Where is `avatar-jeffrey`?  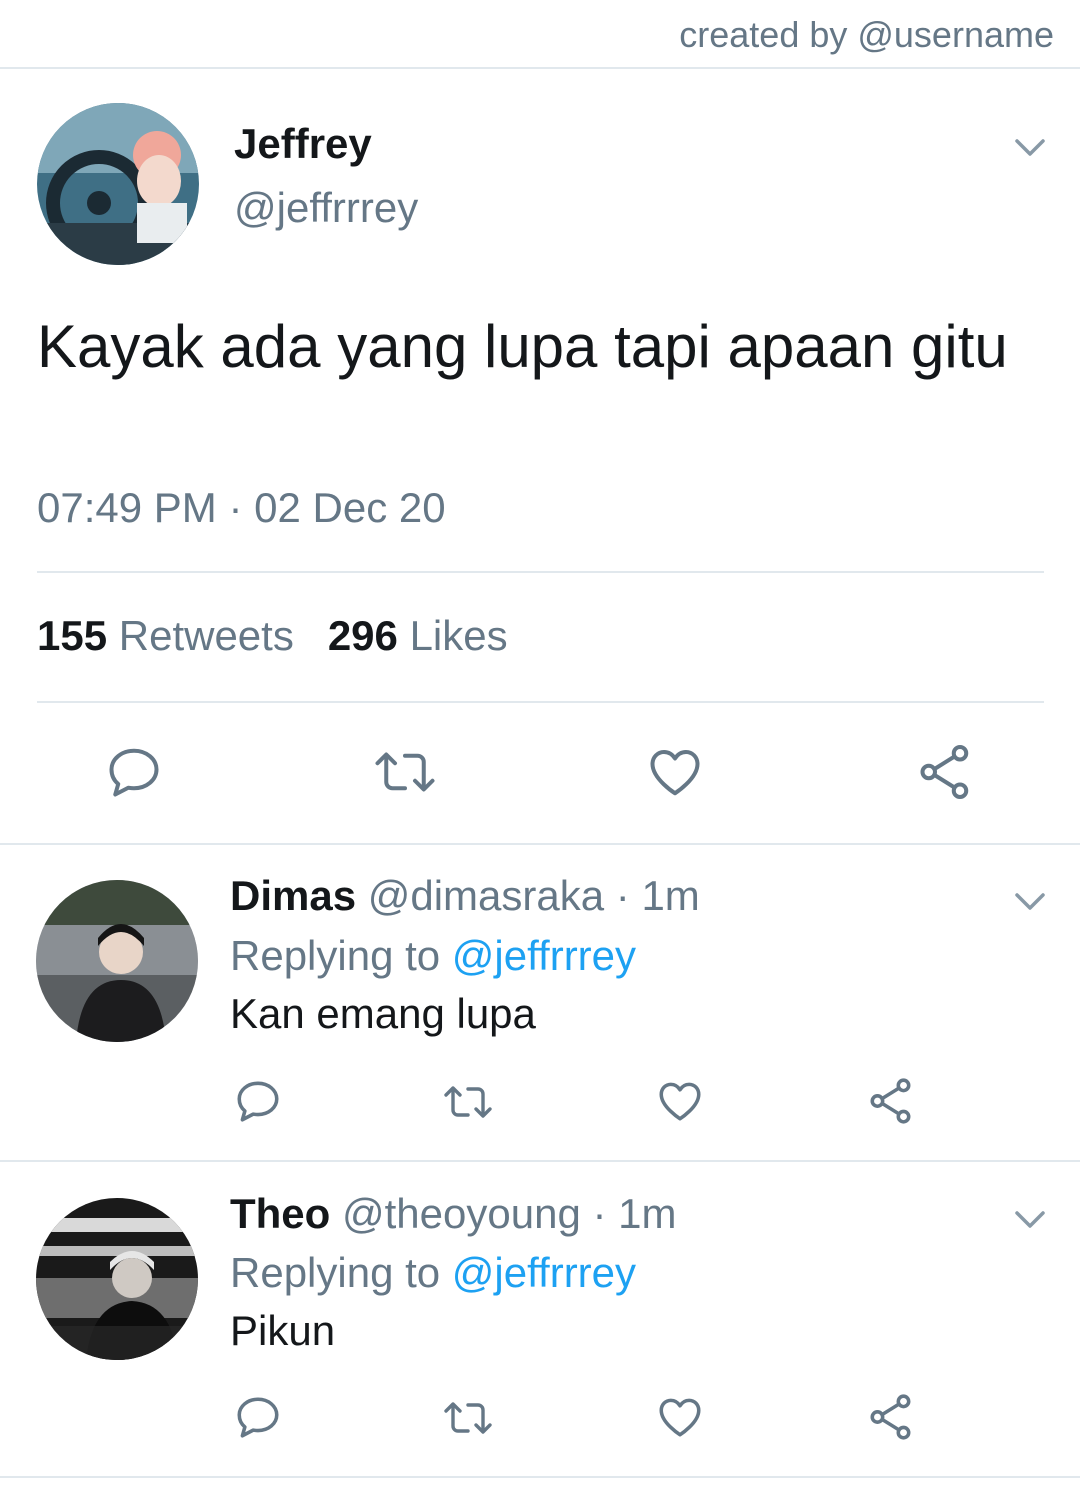 avatar-jeffrey is located at coordinates (118, 184).